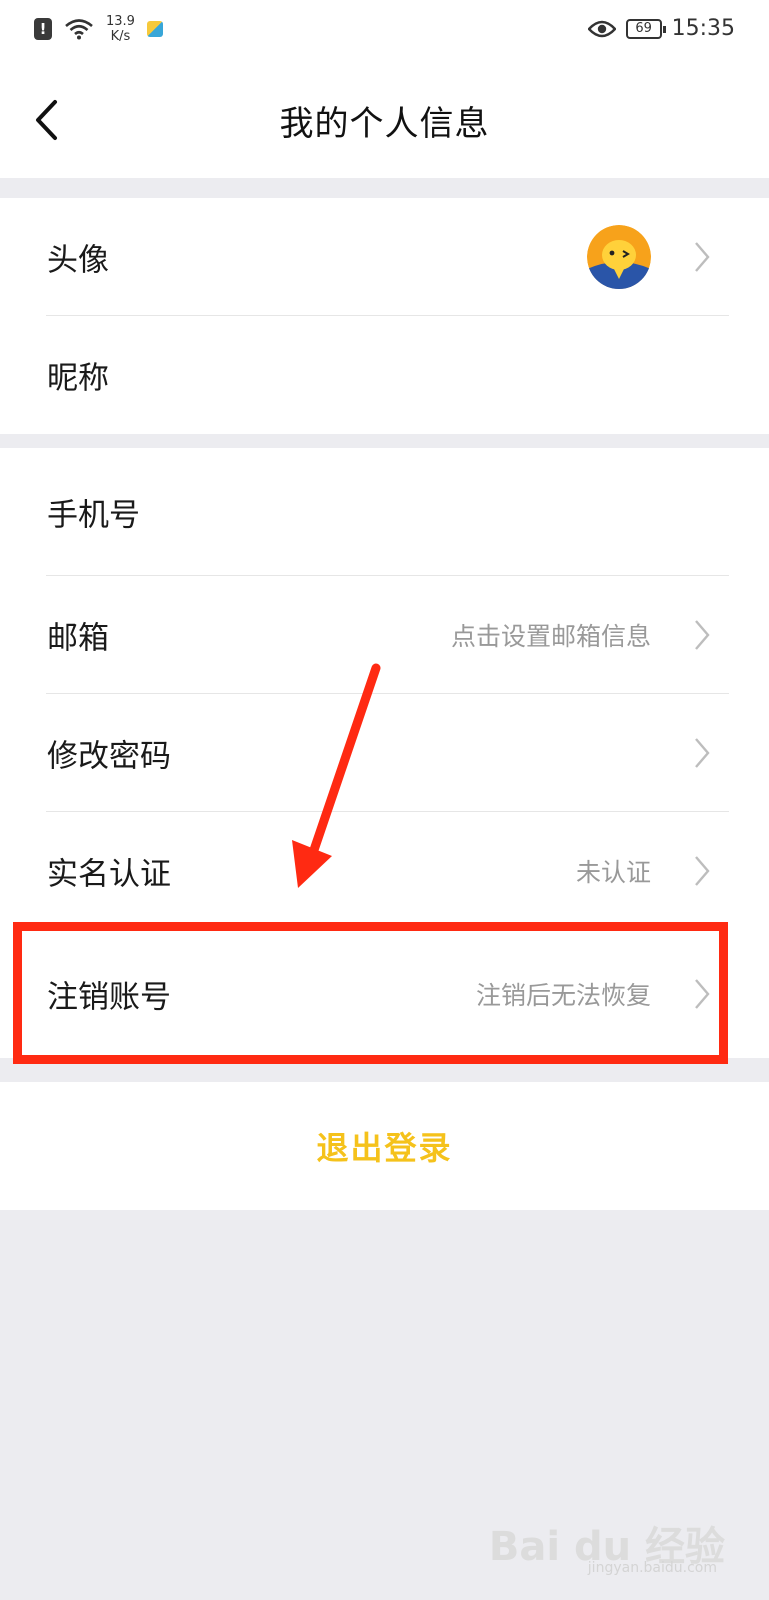 Image resolution: width=769 pixels, height=1600 pixels. What do you see at coordinates (78, 260) in the screenshot?
I see `row-label: 头像` at bounding box center [78, 260].